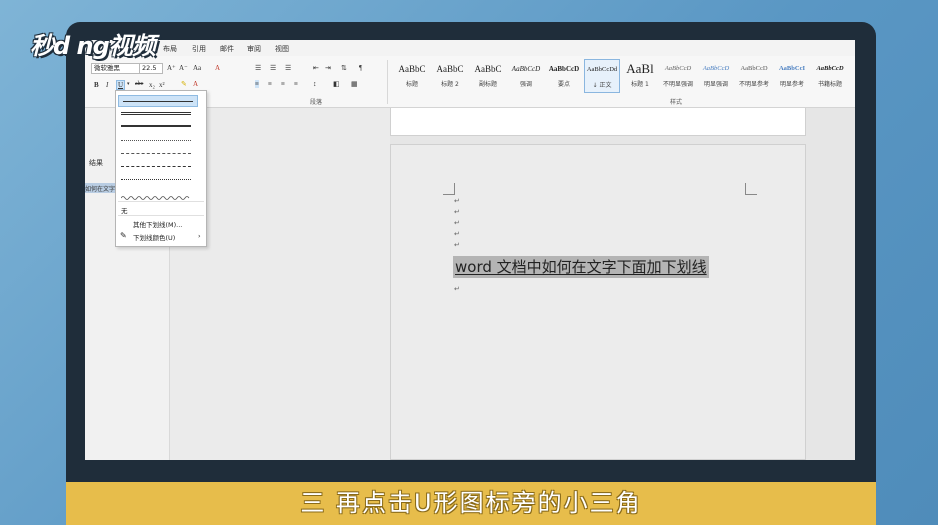 This screenshot has height=525, width=938. What do you see at coordinates (152, 85) in the screenshot?
I see `subscript-button: x₂` at bounding box center [152, 85].